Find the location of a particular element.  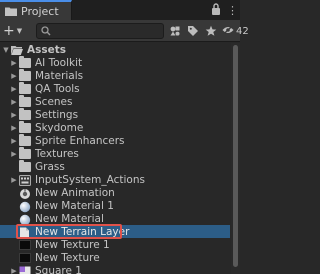

tree-row-new-animation: New Animation is located at coordinates (115, 192).